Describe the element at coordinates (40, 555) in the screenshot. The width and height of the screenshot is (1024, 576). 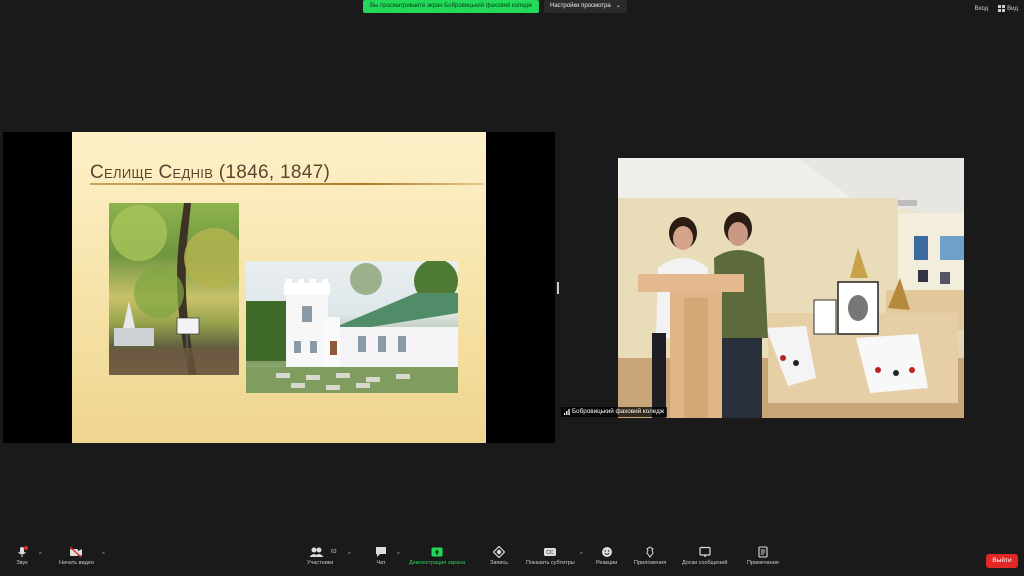
I see `audio-options-caret: ^` at that location.